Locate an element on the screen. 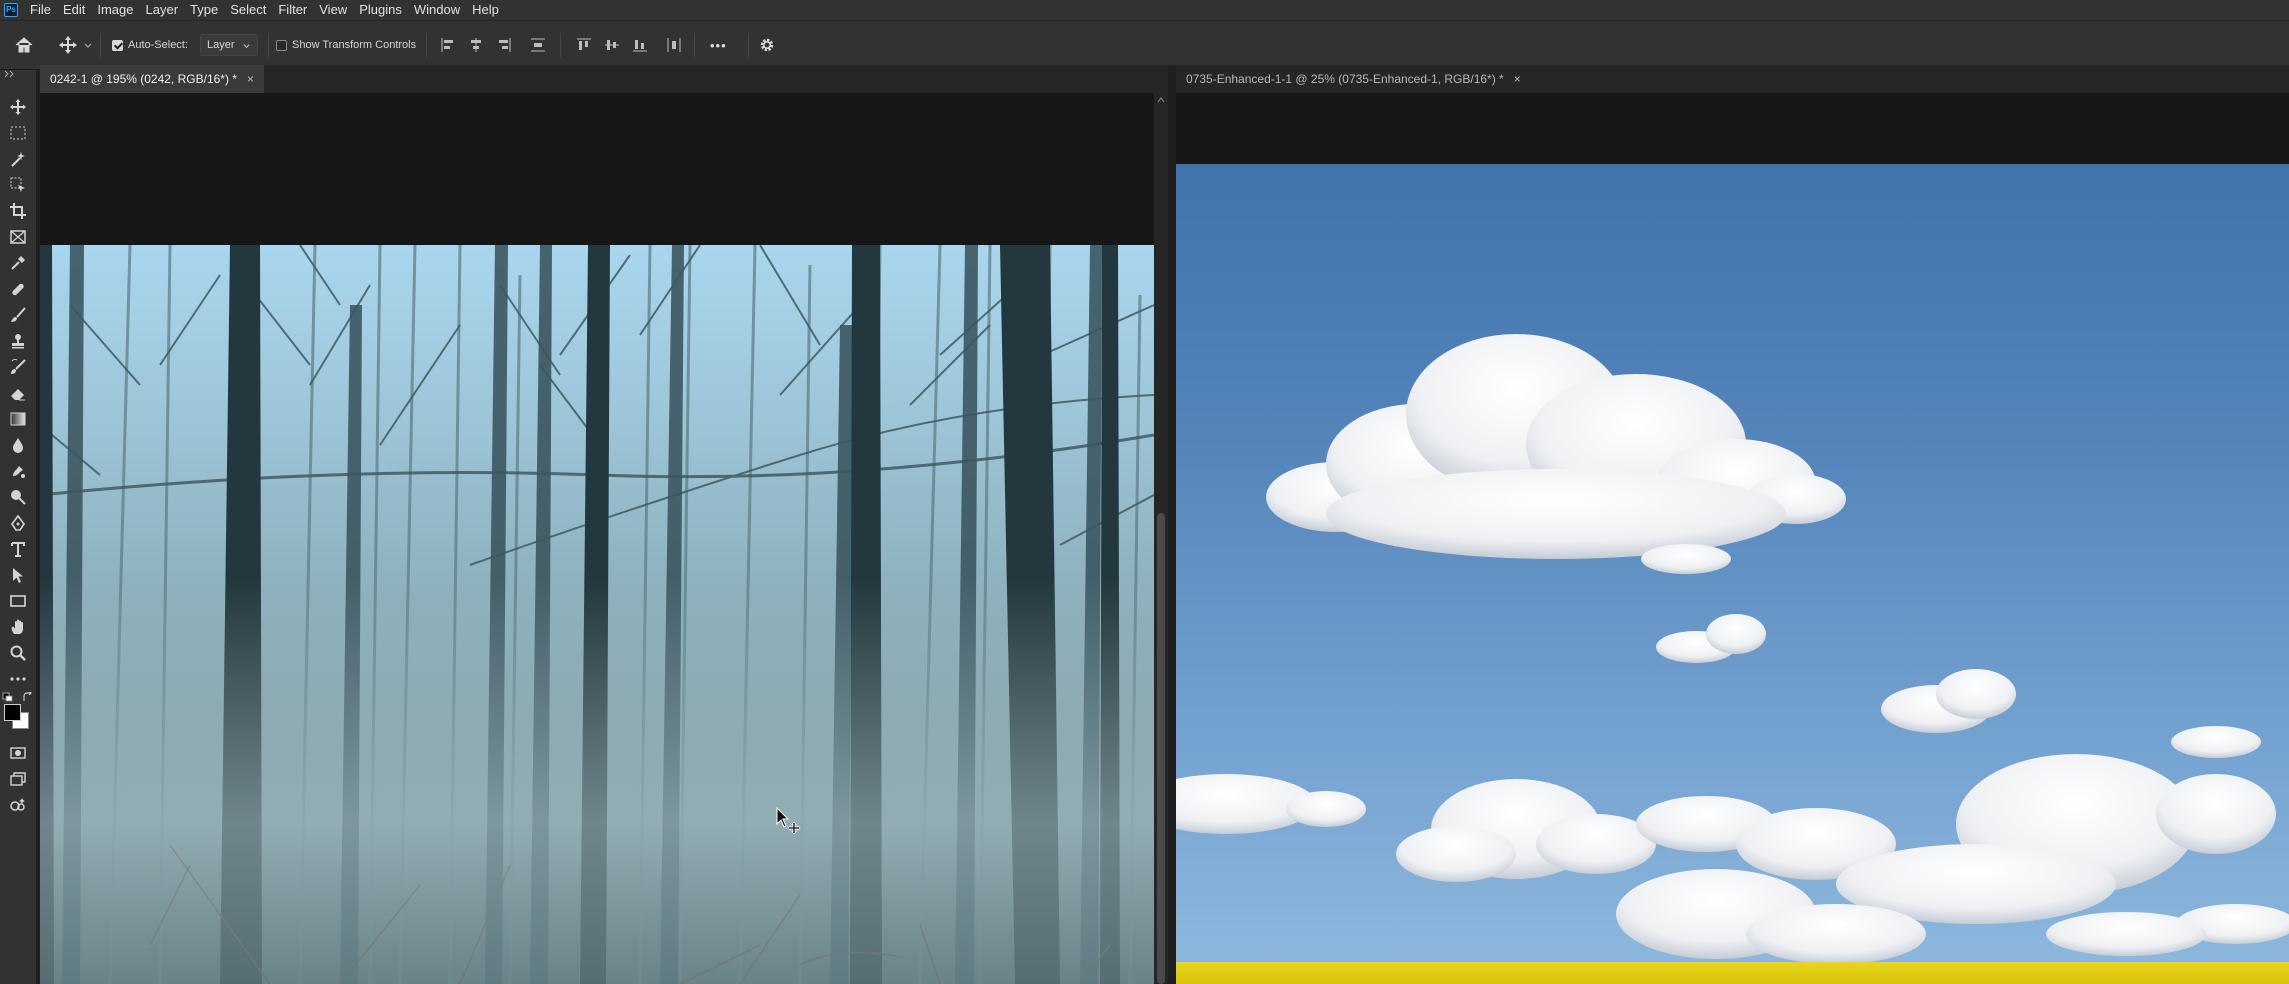 The width and height of the screenshot is (2289, 984). ellipsis-icon is located at coordinates (18, 679).